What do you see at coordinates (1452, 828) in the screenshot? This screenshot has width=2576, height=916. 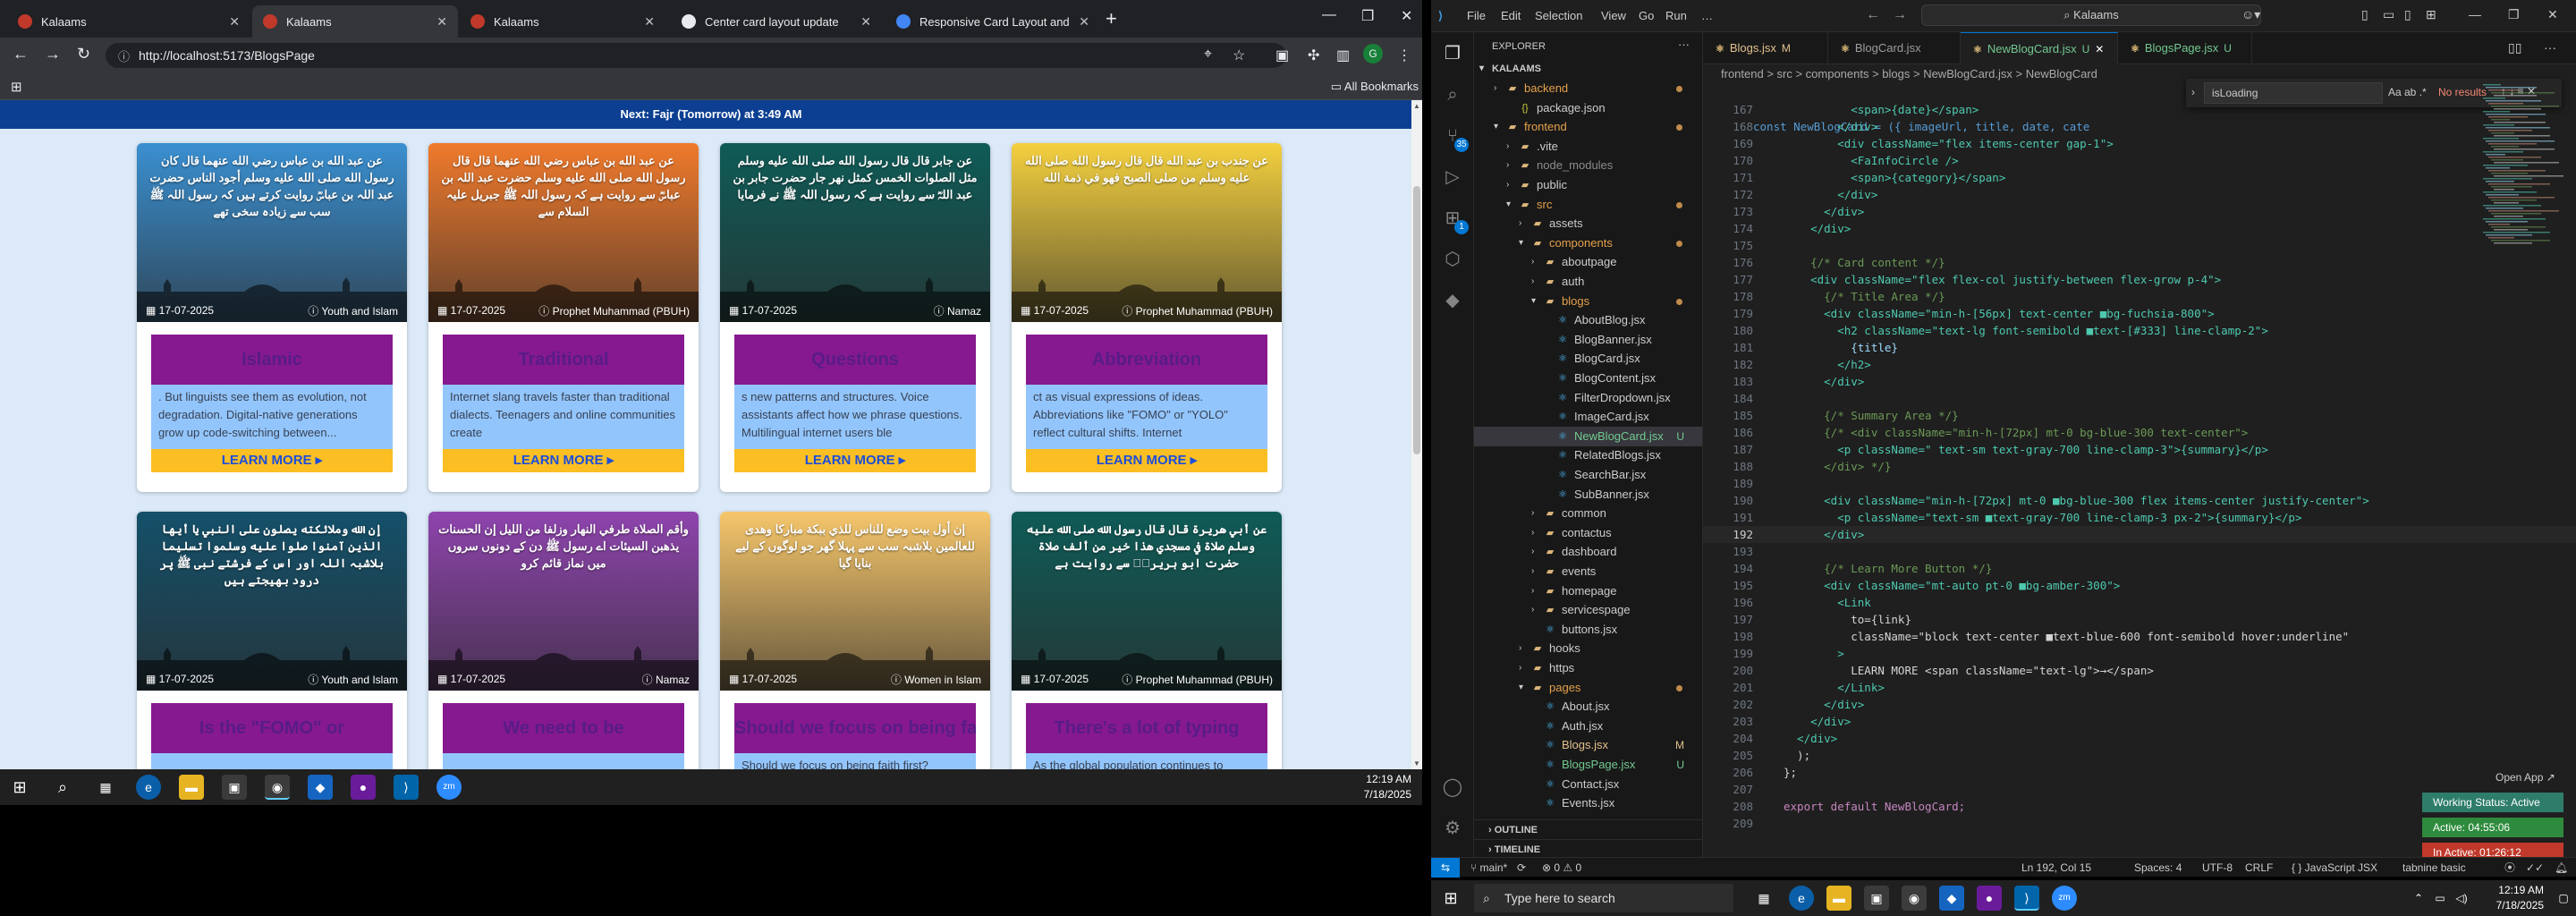 I see `settings-gear-icon: ⚙` at bounding box center [1452, 828].